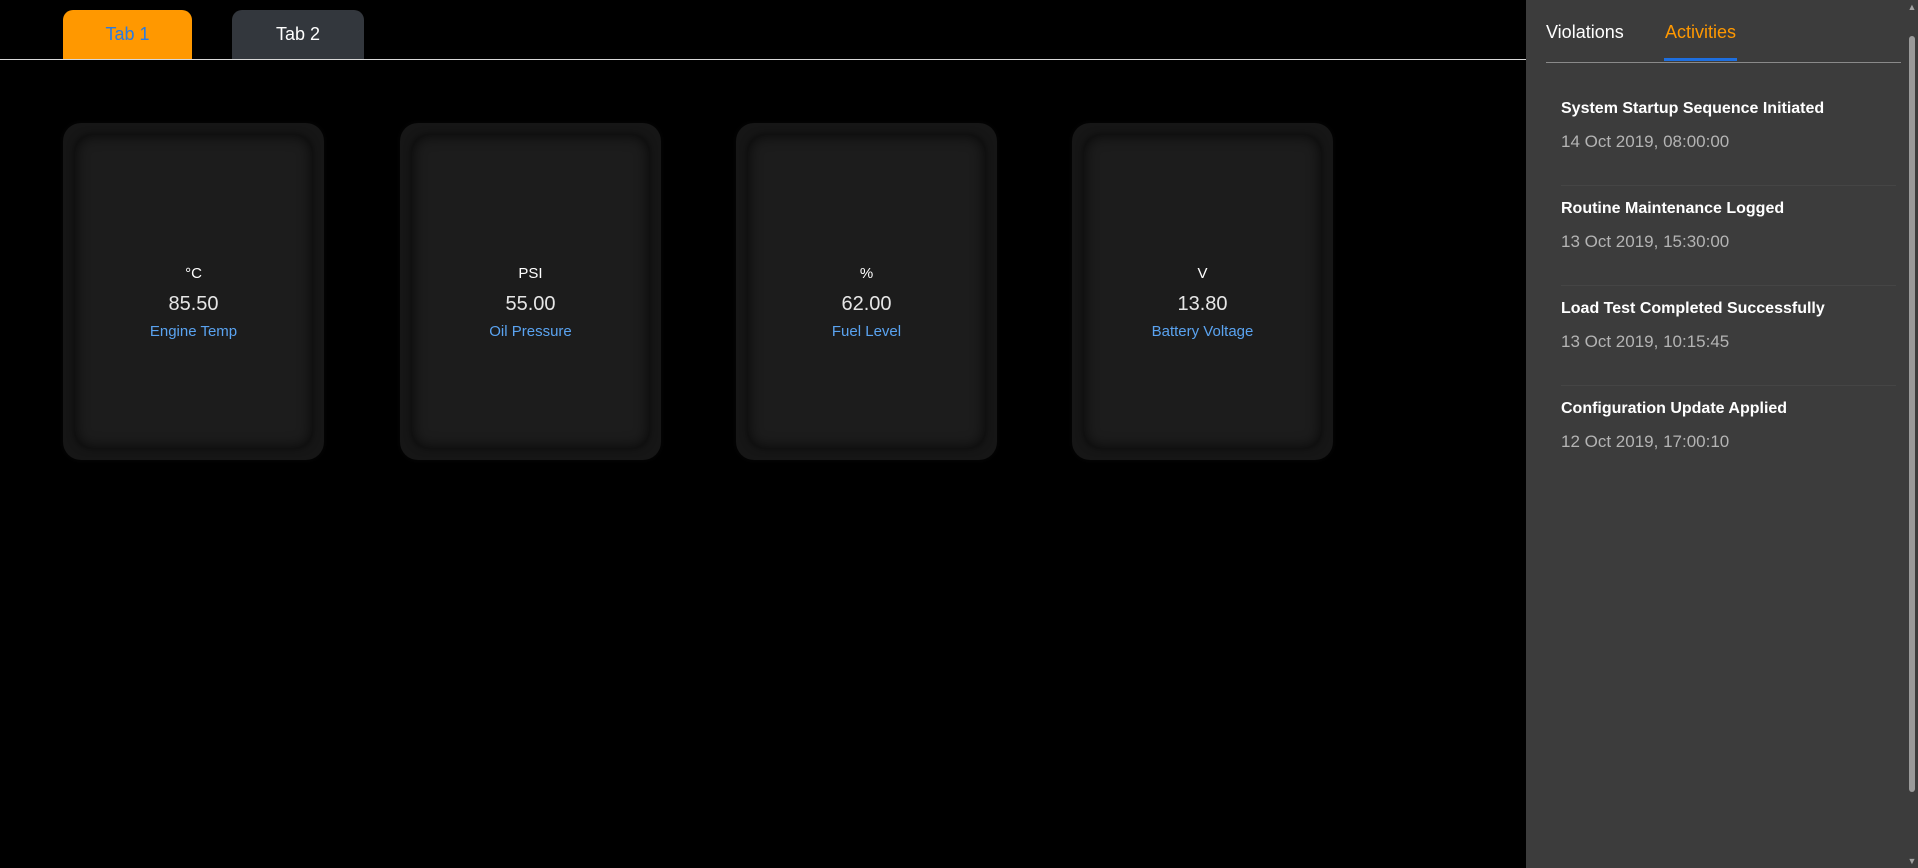 This screenshot has width=1918, height=868. I want to click on gauge-value: 85.50, so click(193, 304).